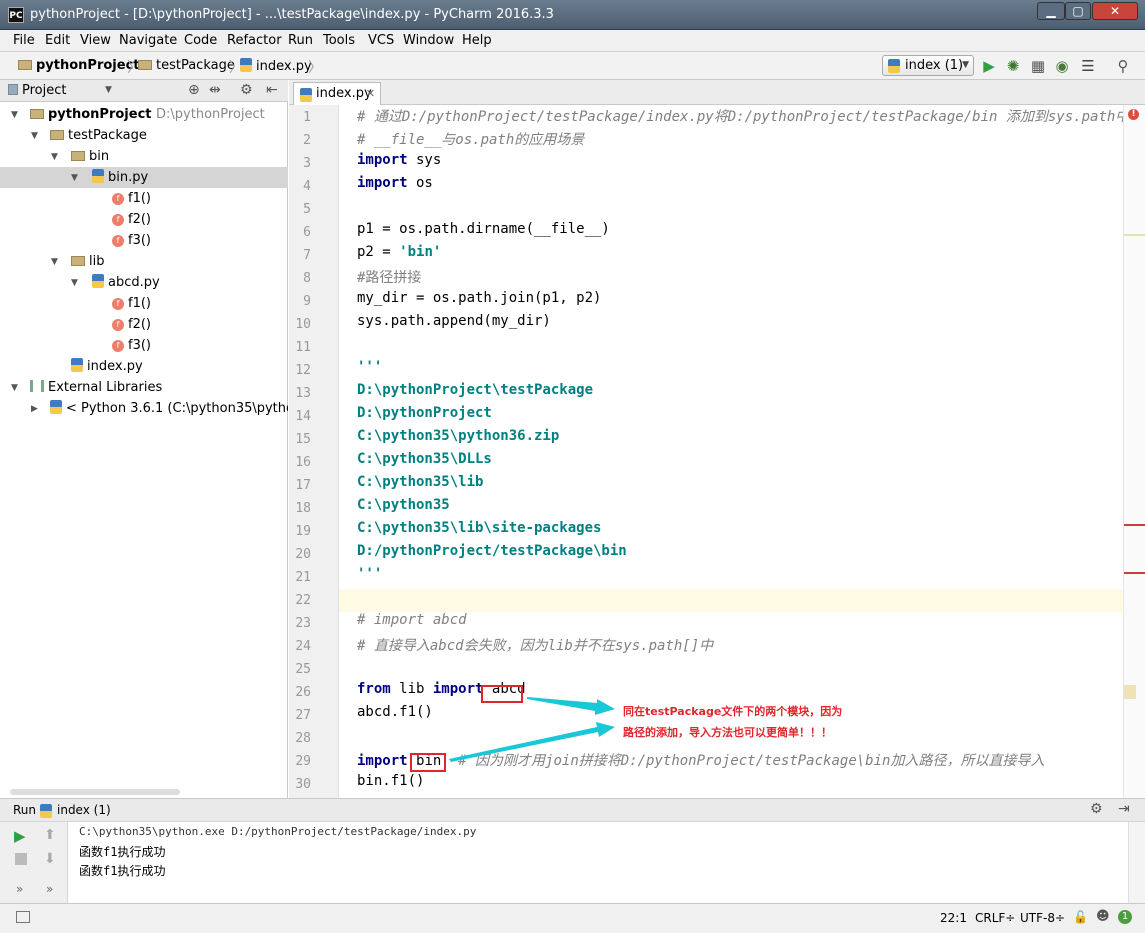 This screenshot has height=933, width=1145. Describe the element at coordinates (148, 40) in the screenshot. I see `menu-navigate: Navigate` at that location.